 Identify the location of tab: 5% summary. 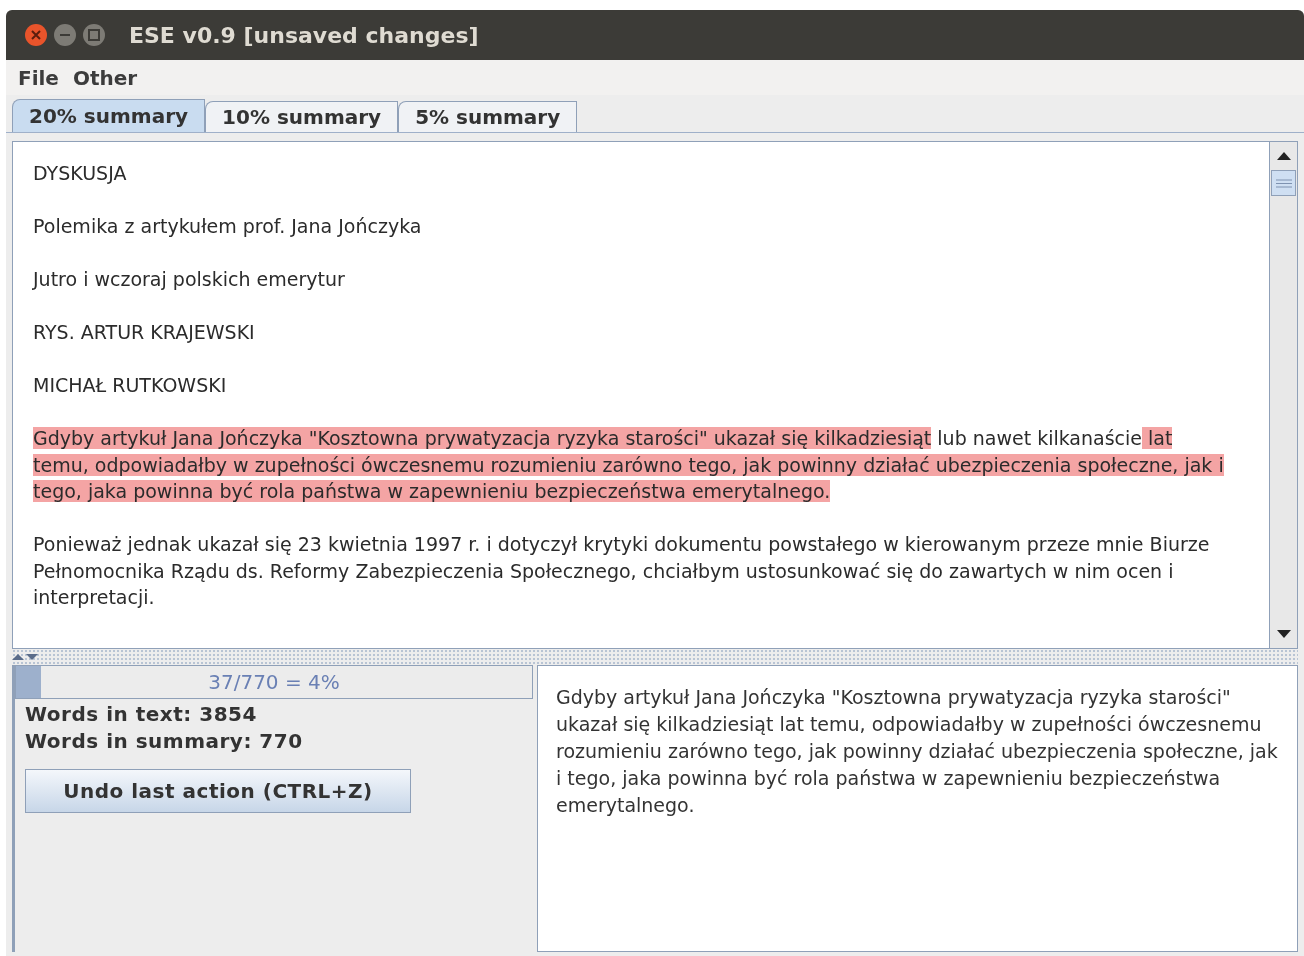
(488, 116).